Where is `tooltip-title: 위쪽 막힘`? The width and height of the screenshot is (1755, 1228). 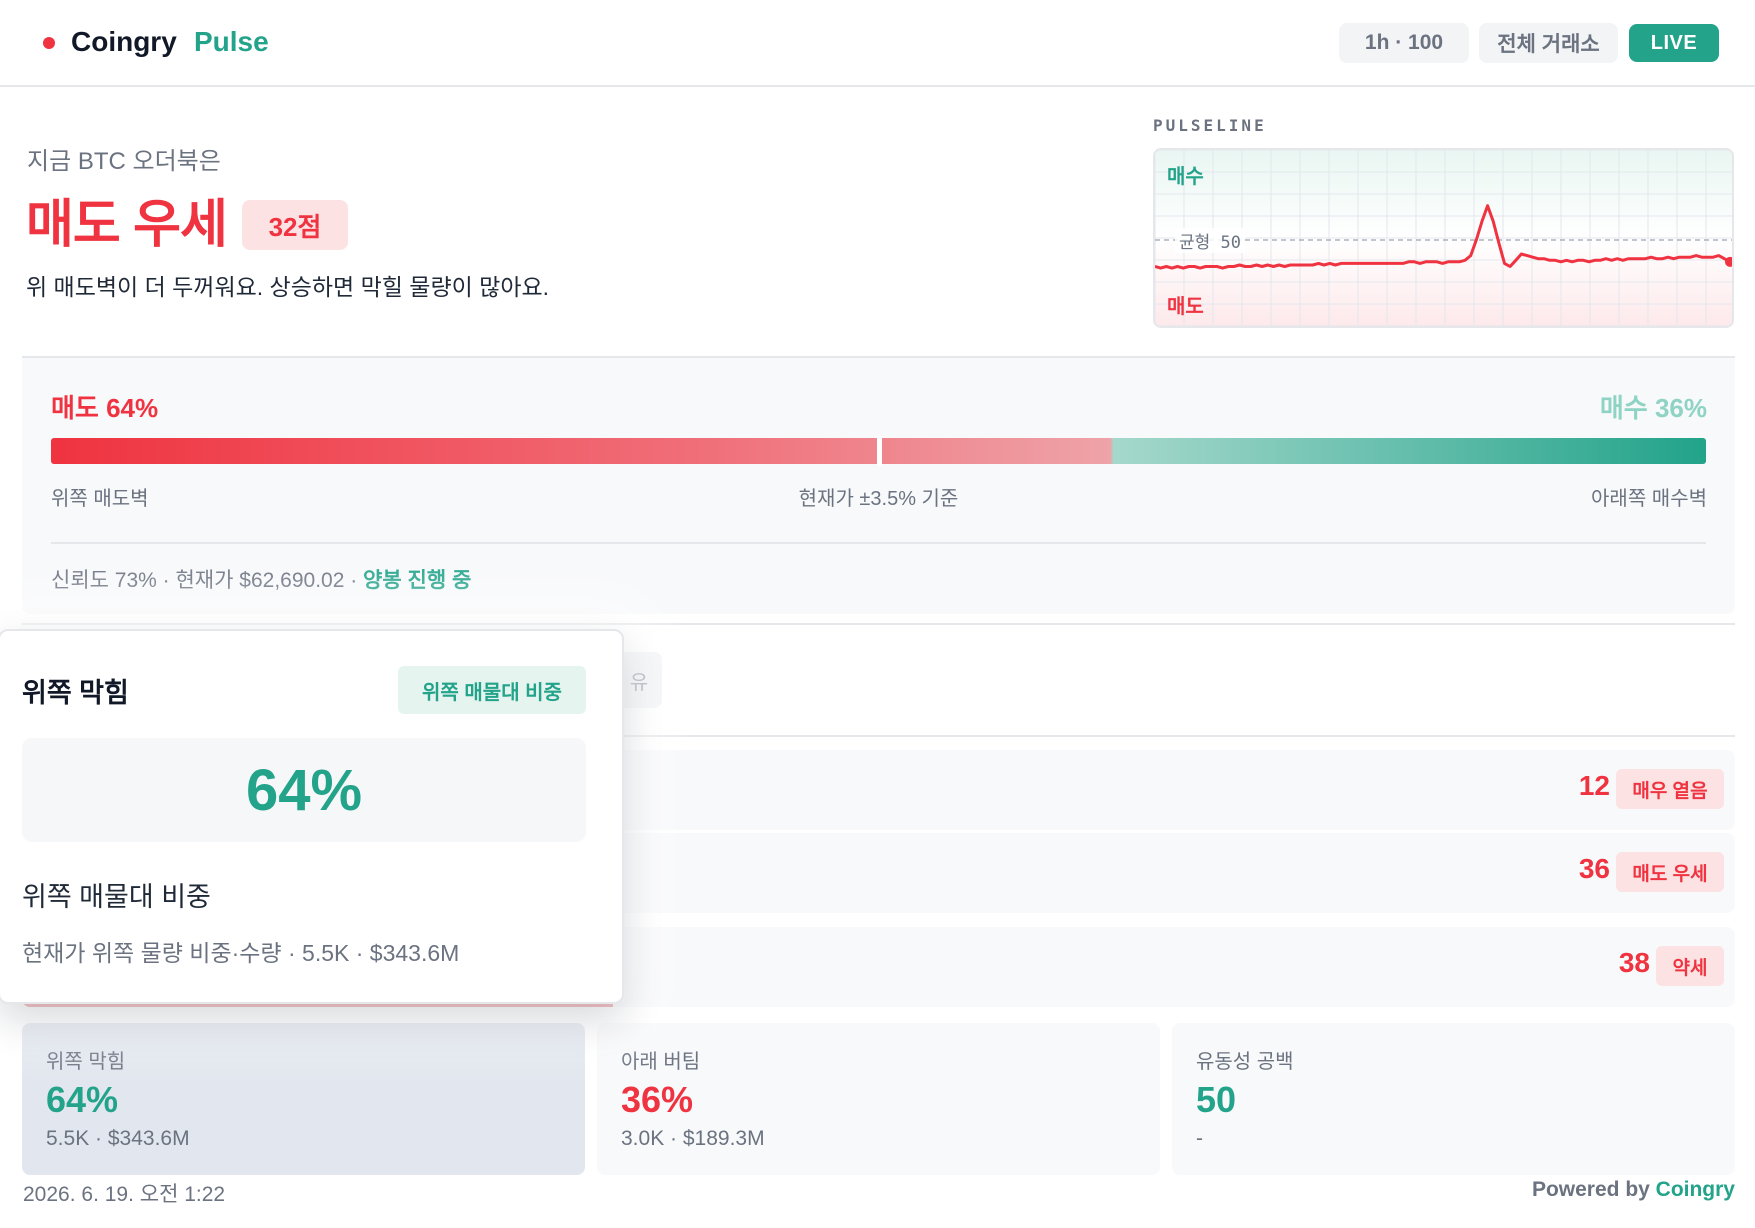 tooltip-title: 위쪽 막힘 is located at coordinates (75, 693).